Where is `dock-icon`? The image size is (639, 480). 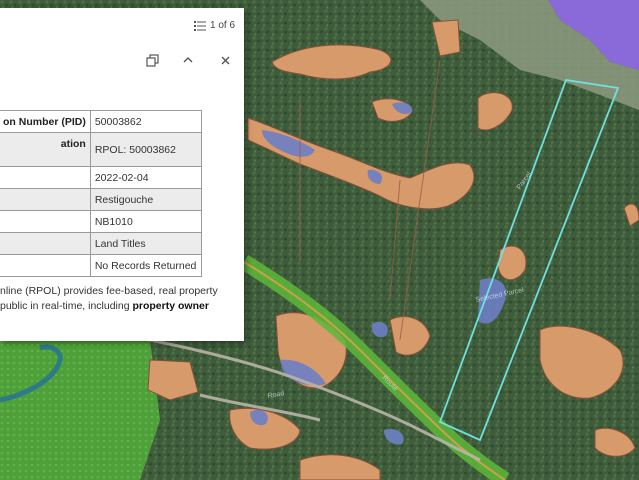 dock-icon is located at coordinates (152, 60).